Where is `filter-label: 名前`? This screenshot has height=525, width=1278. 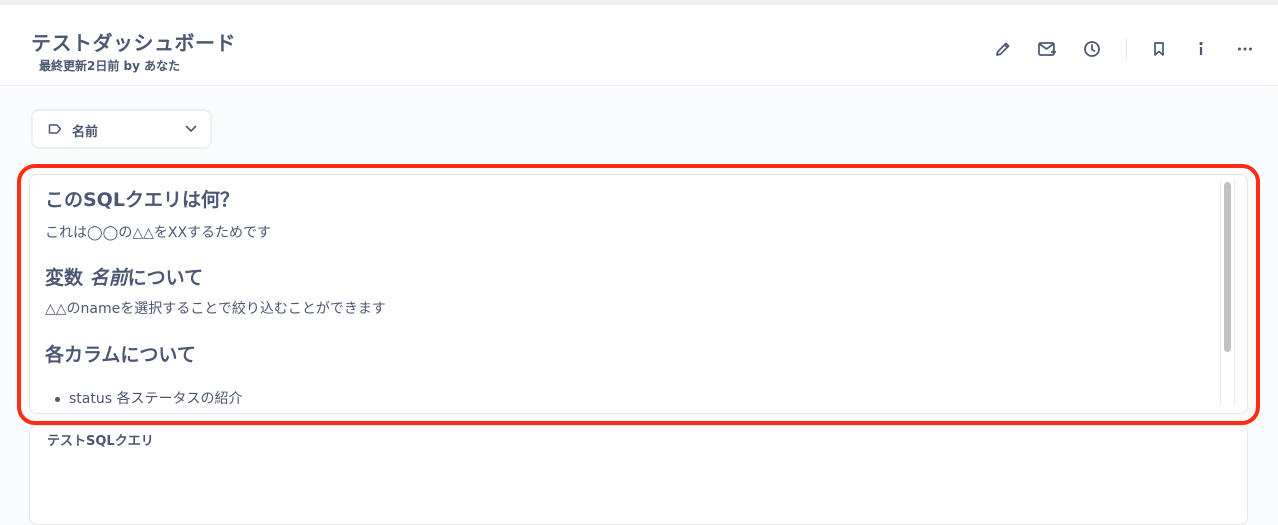
filter-label: 名前 is located at coordinates (85, 132).